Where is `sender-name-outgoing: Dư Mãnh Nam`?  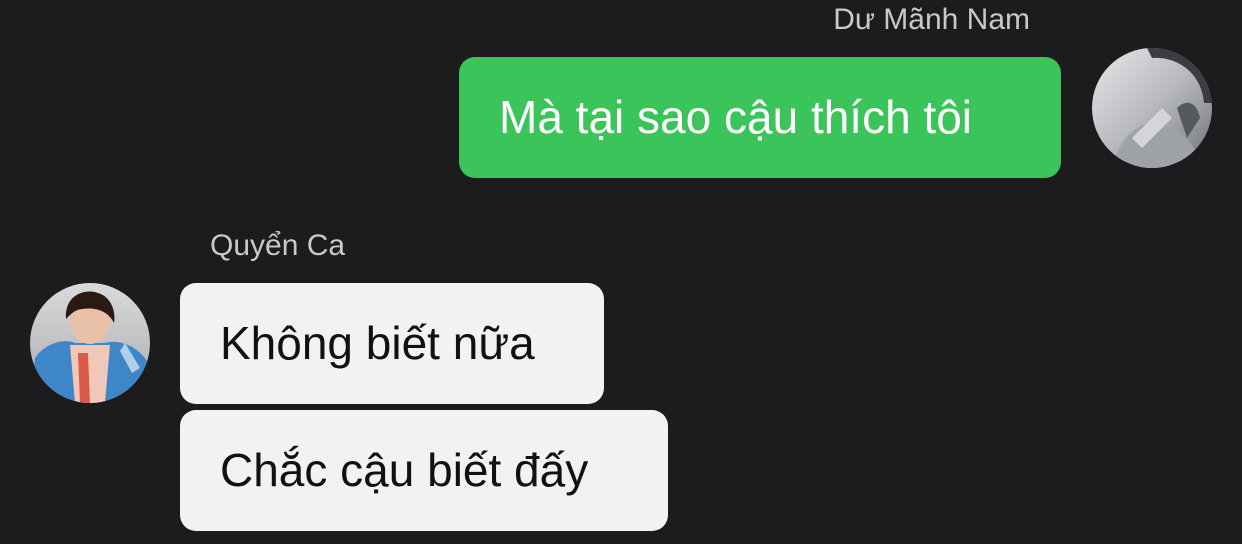 sender-name-outgoing: Dư Mãnh Nam is located at coordinates (931, 19).